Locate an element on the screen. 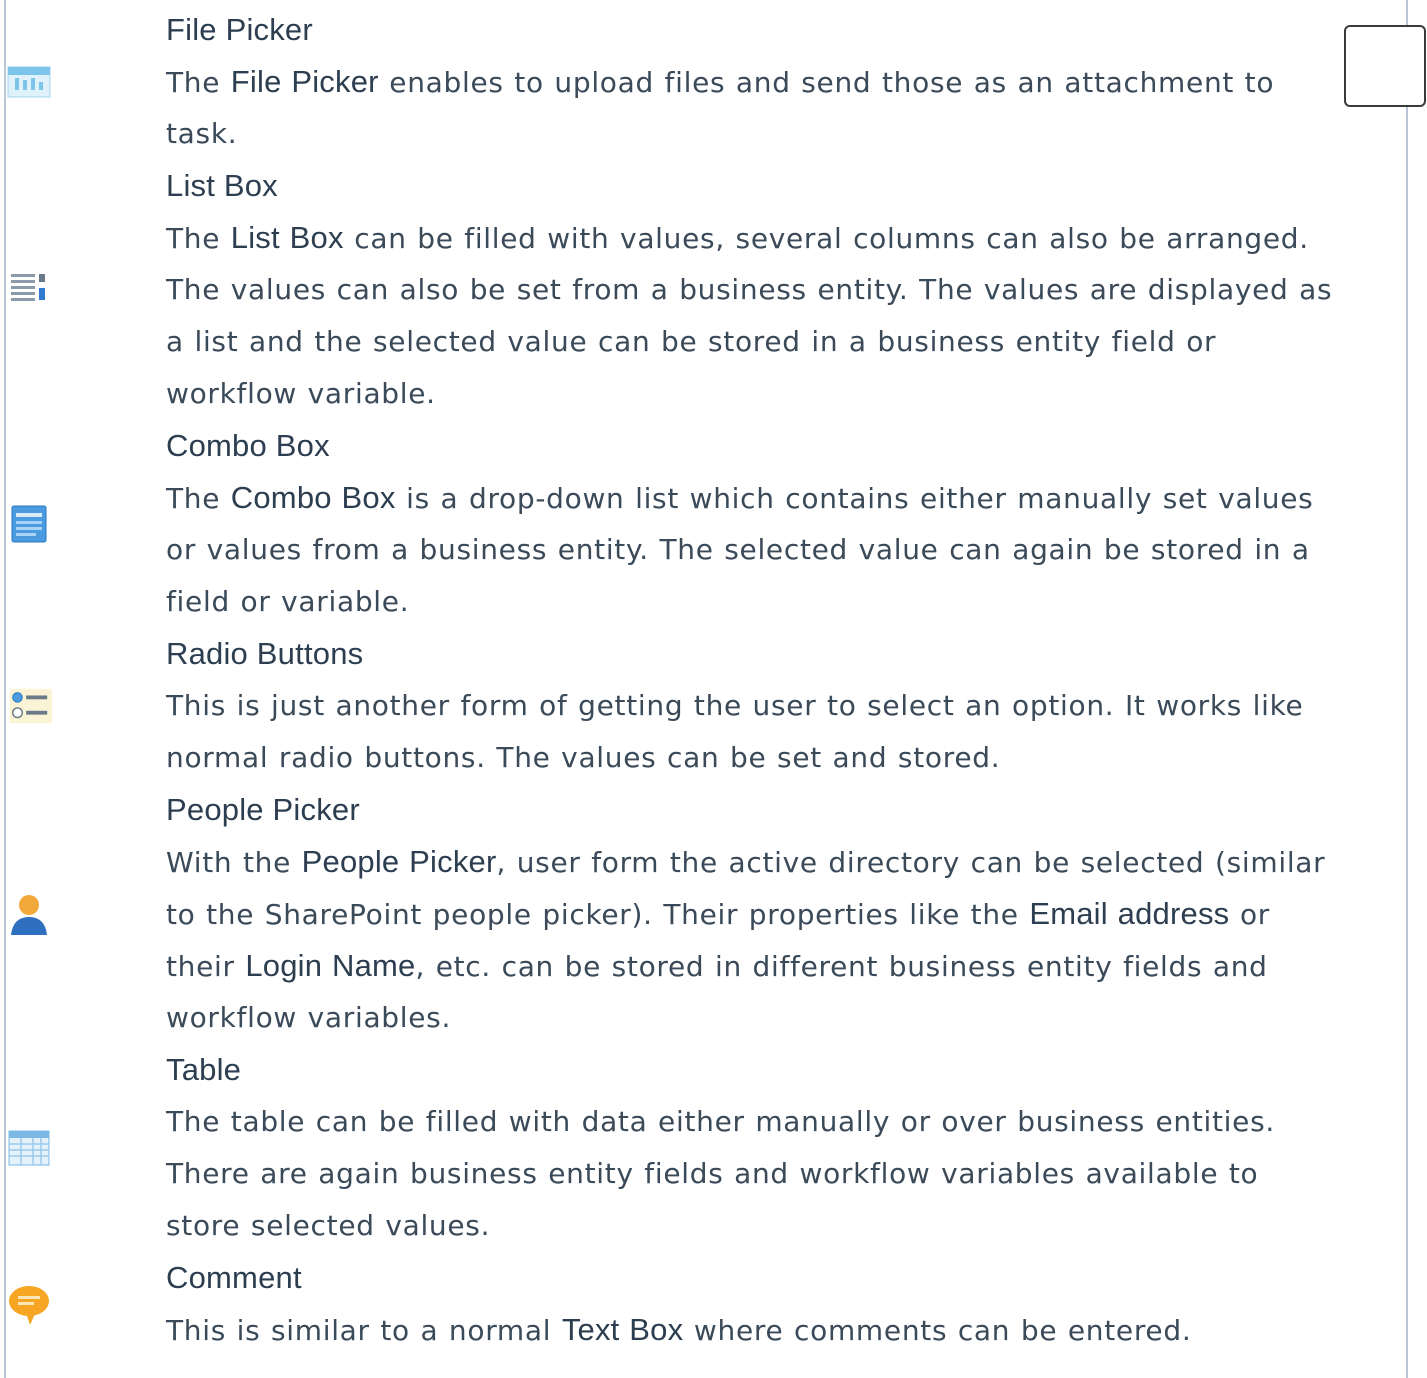 The image size is (1427, 1378). description-line: field or variable. is located at coordinates (786, 602).